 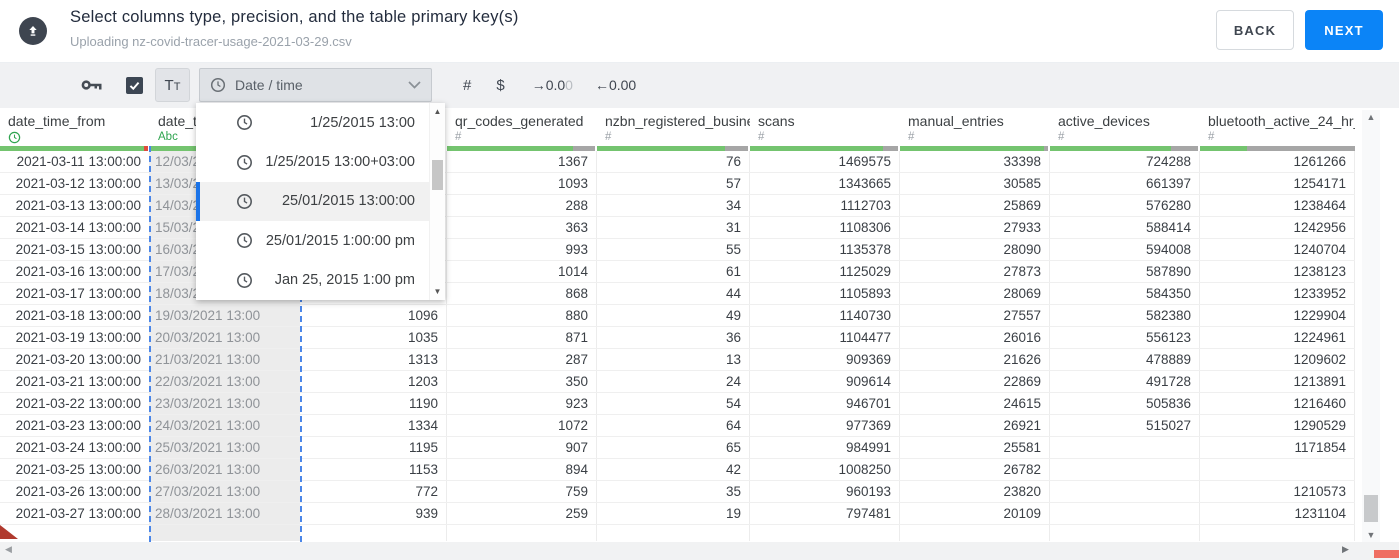 I want to click on column-header-bluetooth_active_24_hr_: bluetooth_active_24_hr_ #, so click(x=1277, y=127).